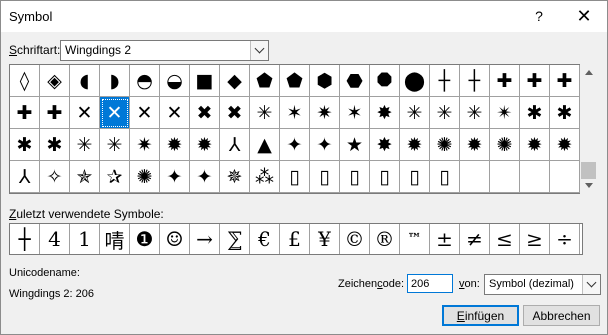  What do you see at coordinates (115, 239) in the screenshot?
I see `recent-symbol-cell: 啨` at bounding box center [115, 239].